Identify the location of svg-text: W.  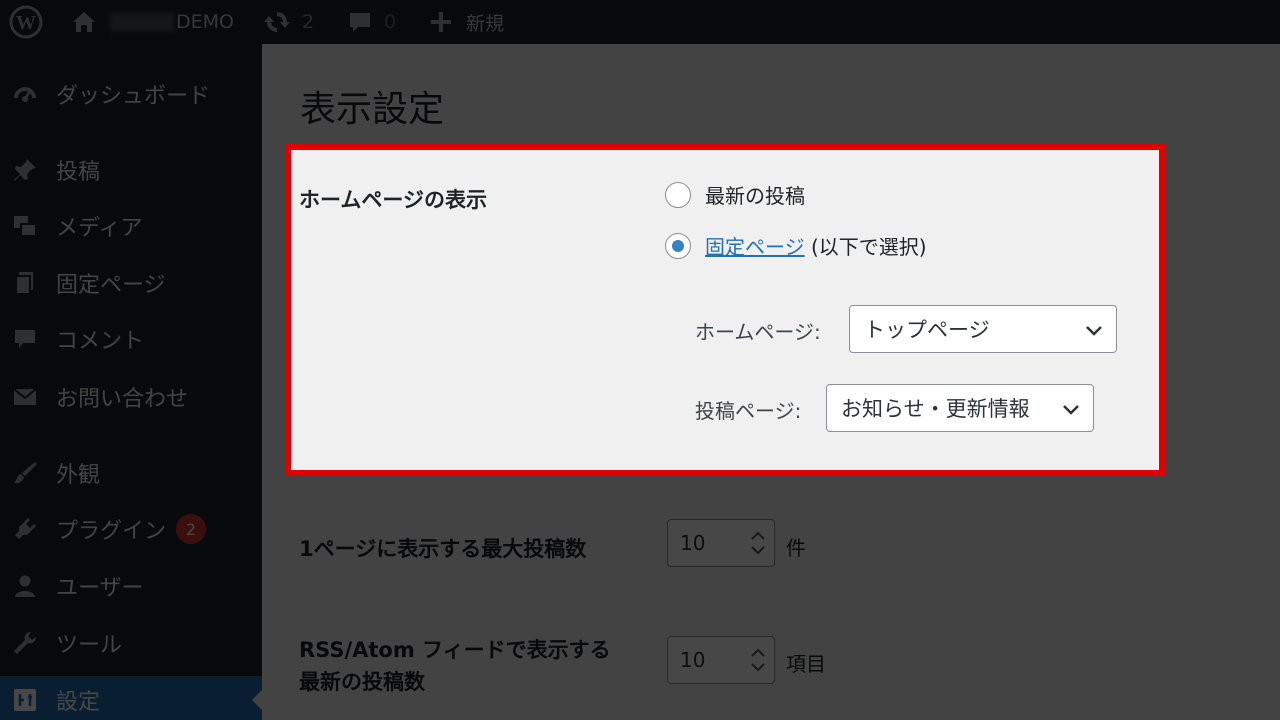
(26, 23).